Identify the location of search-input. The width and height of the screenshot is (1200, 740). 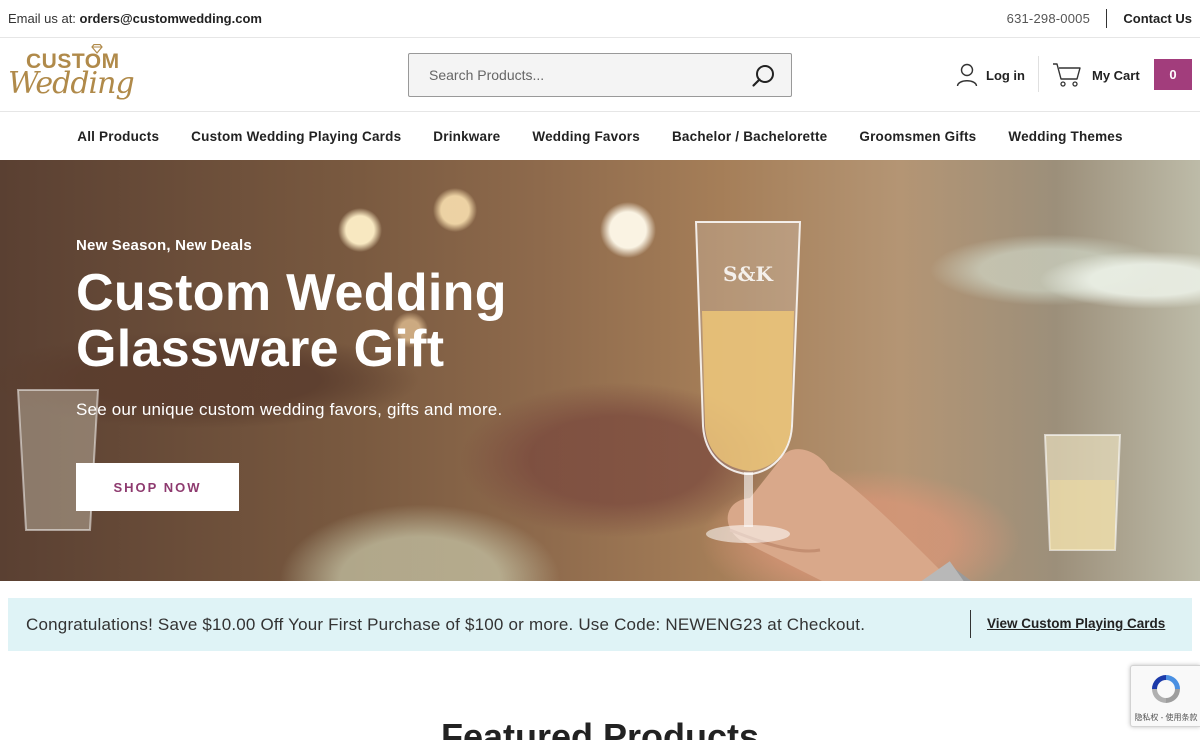
(574, 75).